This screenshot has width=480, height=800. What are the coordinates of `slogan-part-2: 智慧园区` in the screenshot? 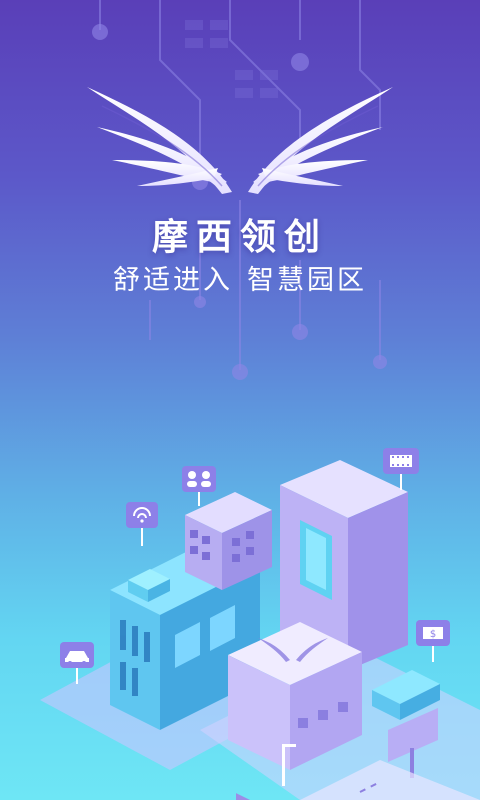 It's located at (307, 280).